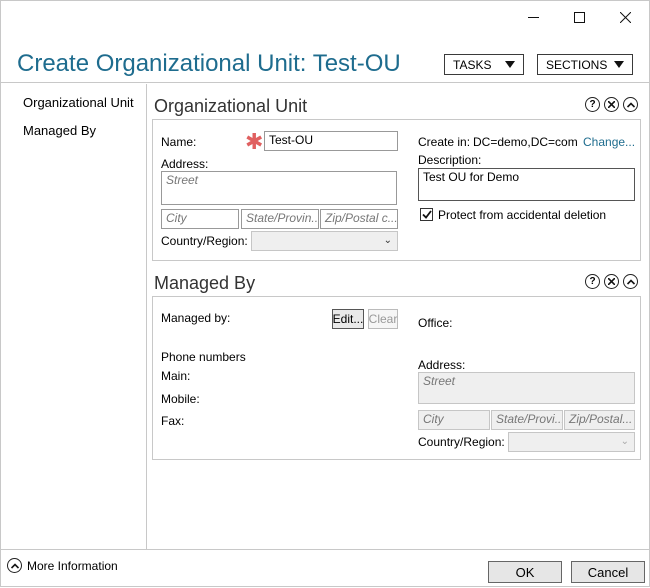 Image resolution: width=650 pixels, height=588 pixels. I want to click on dialog-footer: More Information OK Cancel, so click(325, 568).